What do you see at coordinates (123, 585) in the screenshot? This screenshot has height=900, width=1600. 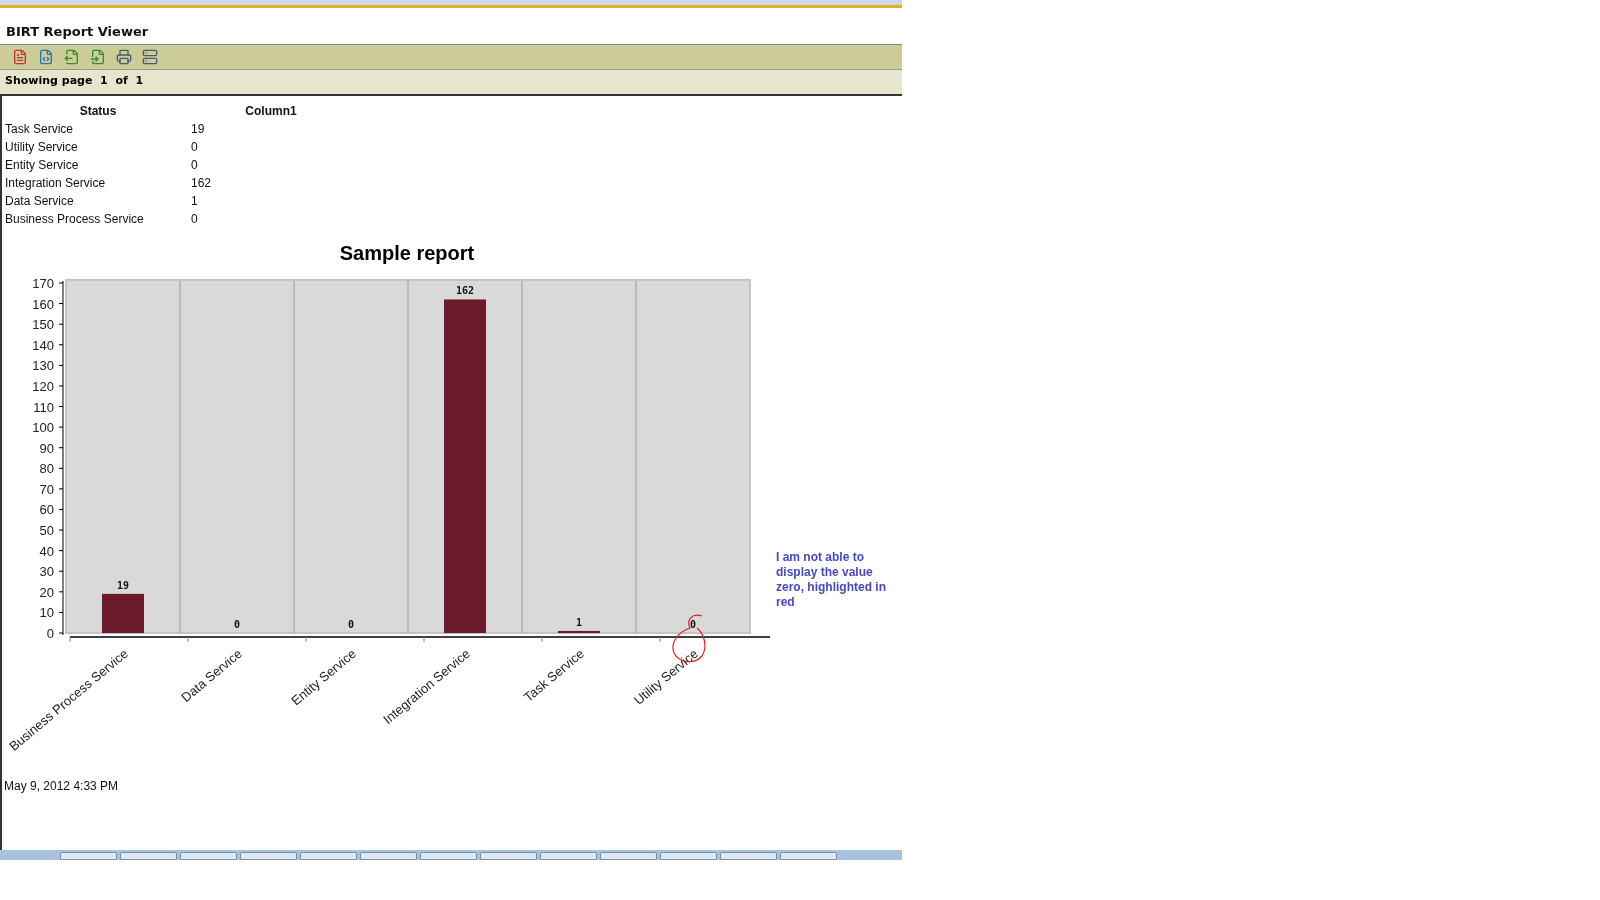 I see `bar-value-label: 19` at bounding box center [123, 585].